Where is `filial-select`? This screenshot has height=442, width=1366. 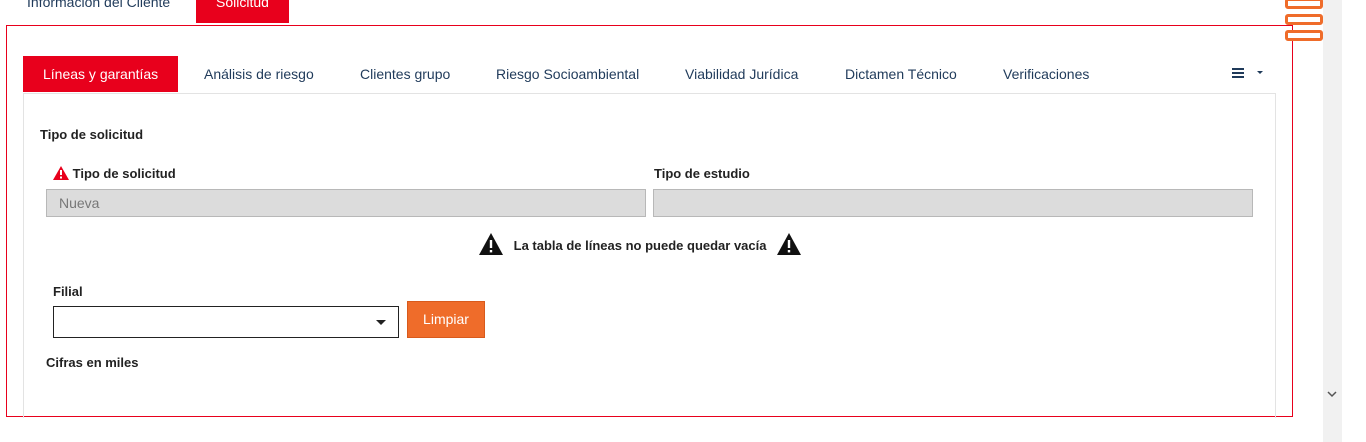
filial-select is located at coordinates (226, 322).